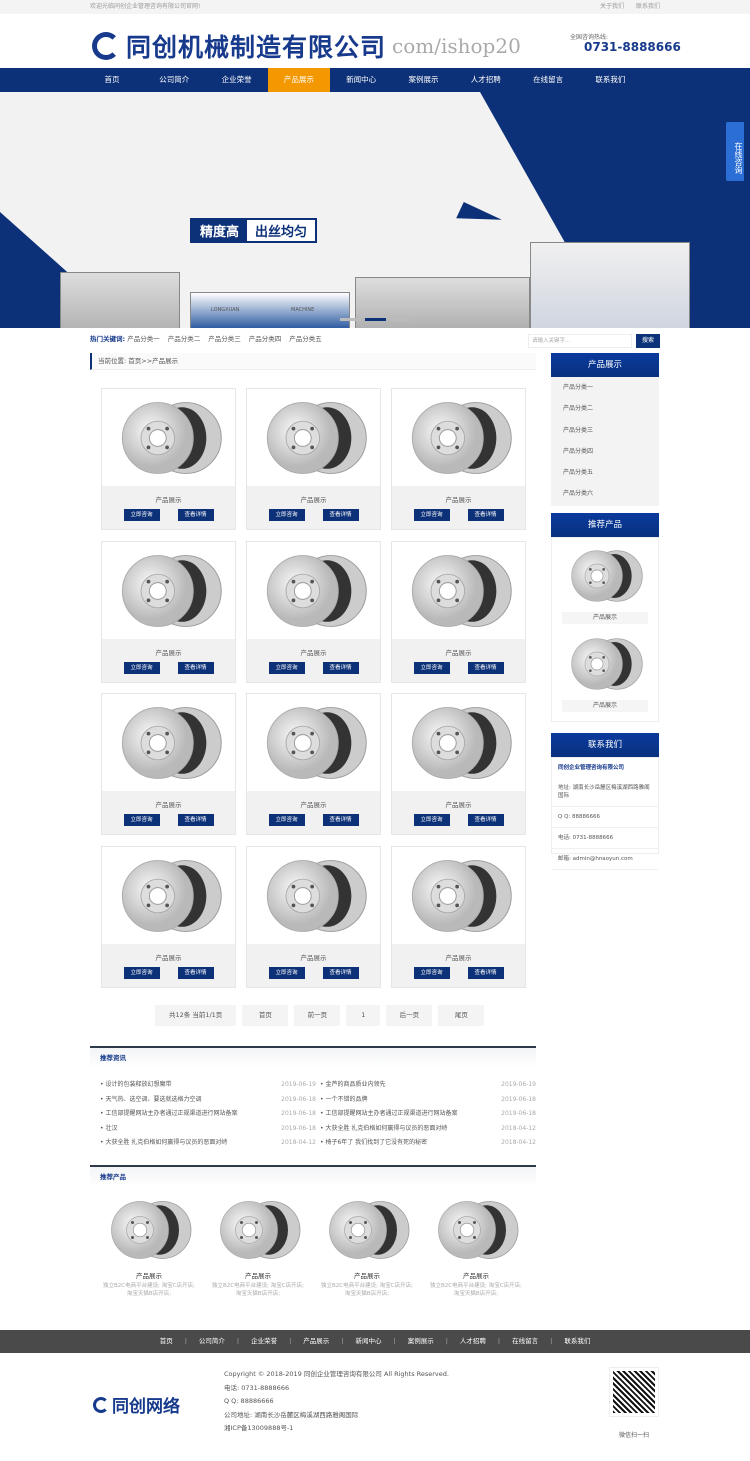 This screenshot has width=750, height=1461. What do you see at coordinates (306, 46) in the screenshot?
I see `logo: 同创机械制造有限公司 com/ishop20` at bounding box center [306, 46].